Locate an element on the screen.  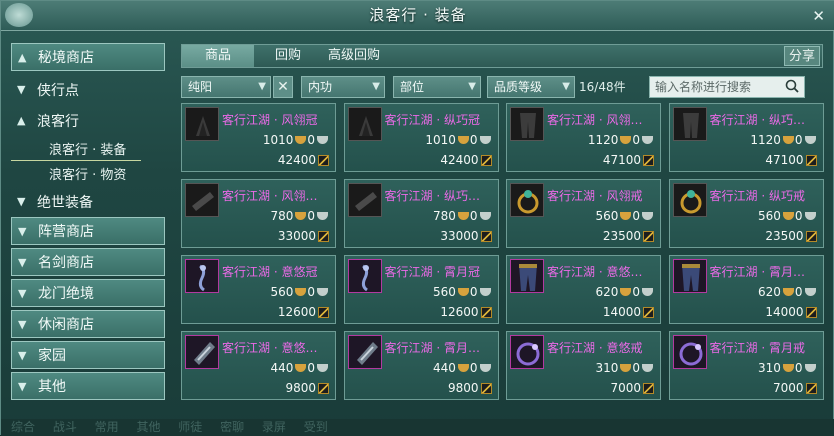
sidebar-item-label: 侠行点 is located at coordinates (58, 90).